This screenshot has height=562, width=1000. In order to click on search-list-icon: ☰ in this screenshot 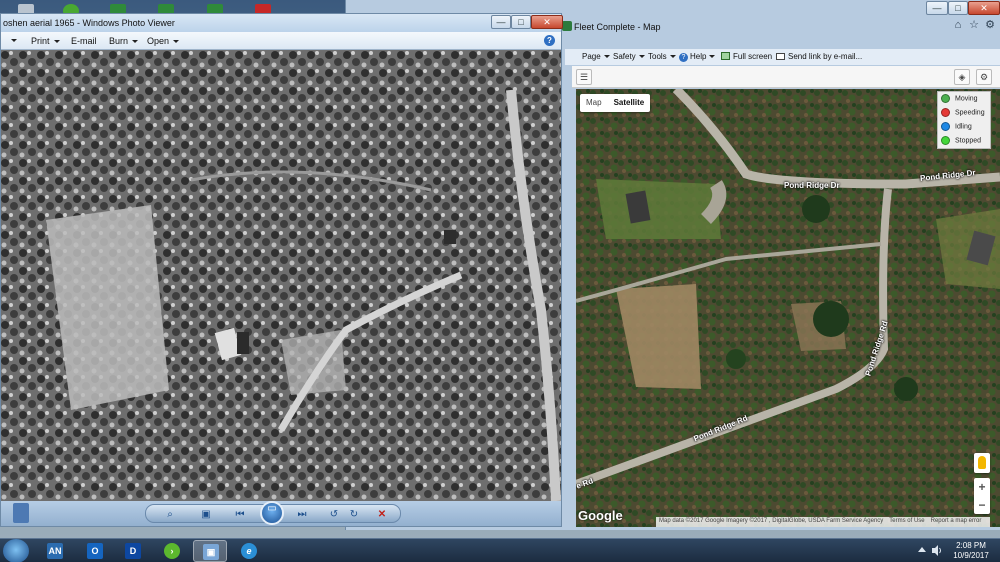, I will do `click(584, 77)`.